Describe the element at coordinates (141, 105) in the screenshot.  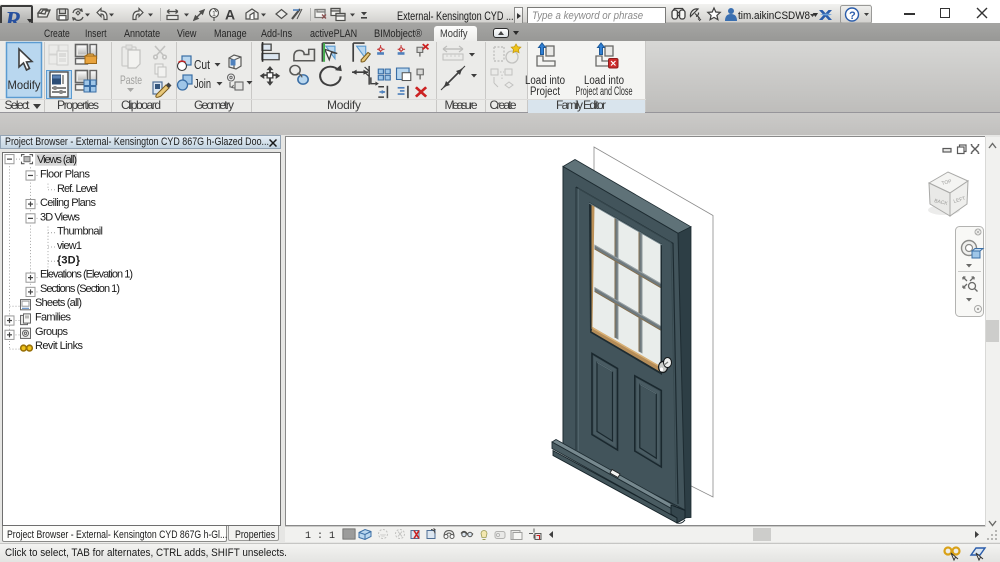
I see `svg-text: Clipboard` at that location.